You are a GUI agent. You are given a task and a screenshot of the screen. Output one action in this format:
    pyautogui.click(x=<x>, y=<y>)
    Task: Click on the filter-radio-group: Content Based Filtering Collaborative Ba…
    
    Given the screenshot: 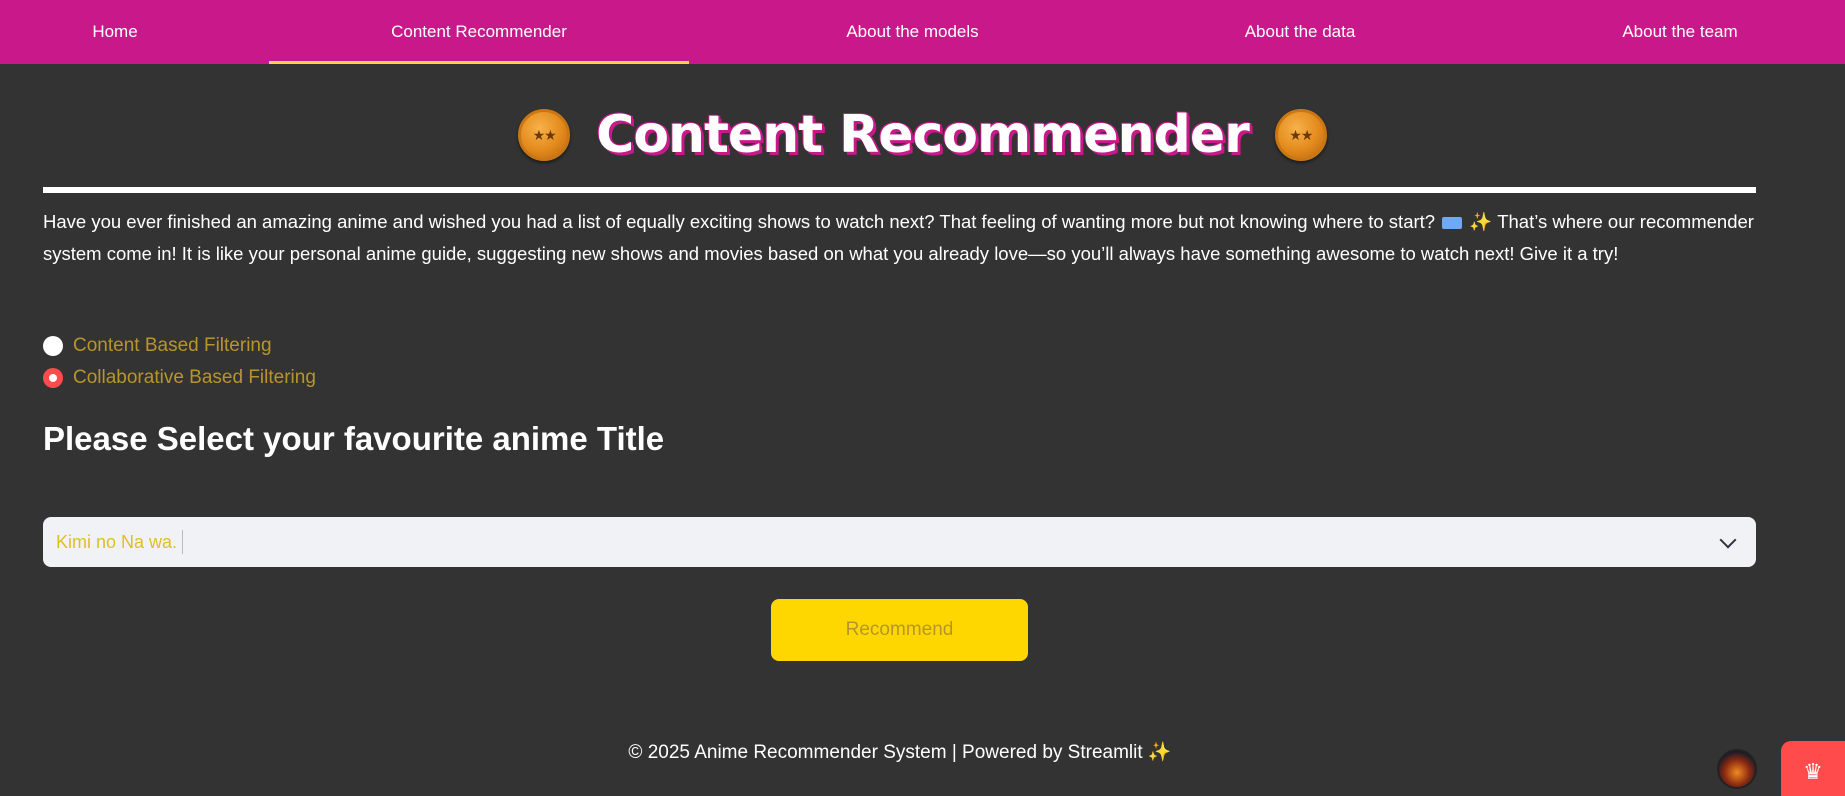 What is the action you would take?
    pyautogui.click(x=179, y=362)
    